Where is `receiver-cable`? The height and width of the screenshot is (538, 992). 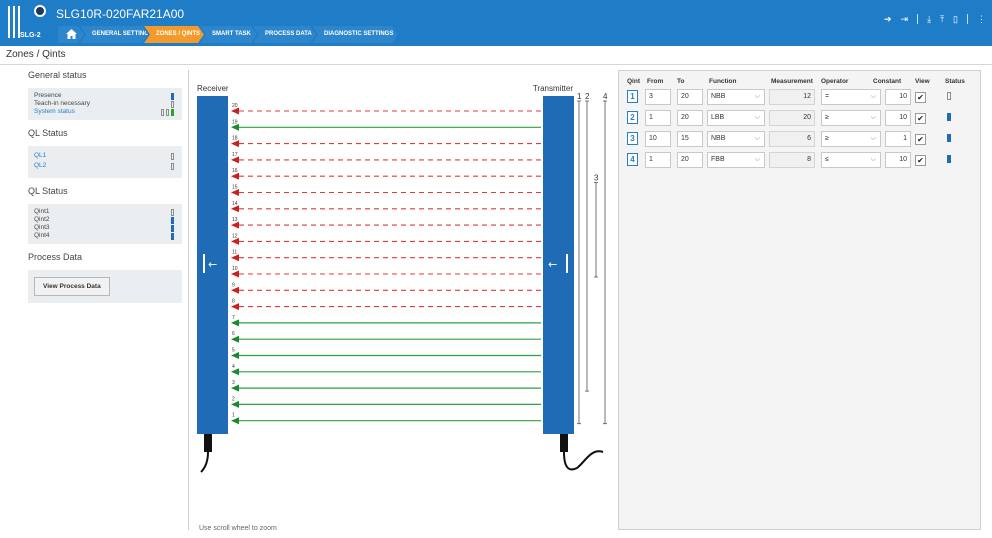 receiver-cable is located at coordinates (206, 453).